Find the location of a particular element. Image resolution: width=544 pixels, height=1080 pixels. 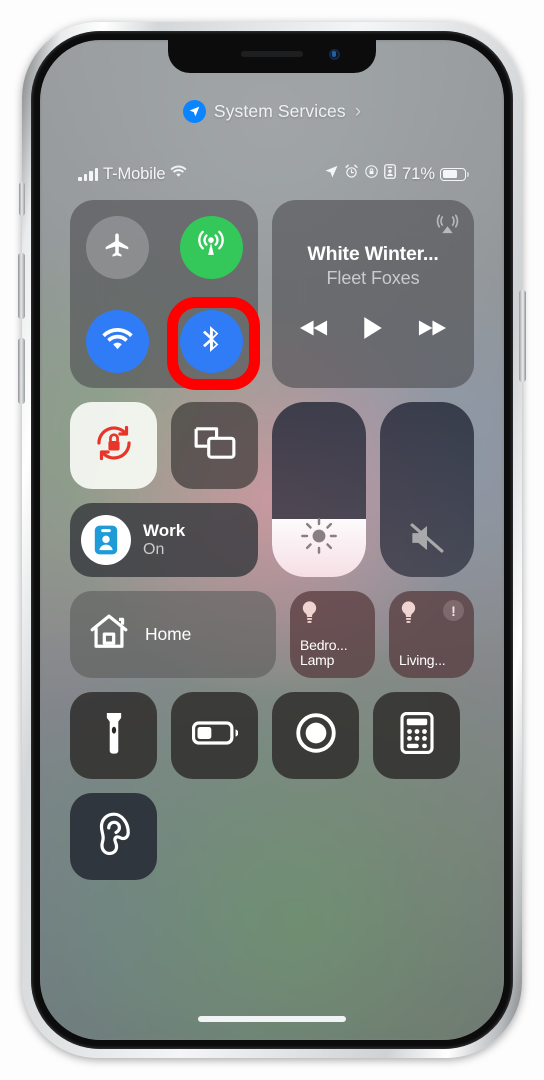

screen-mirroring-toggle is located at coordinates (214, 445).